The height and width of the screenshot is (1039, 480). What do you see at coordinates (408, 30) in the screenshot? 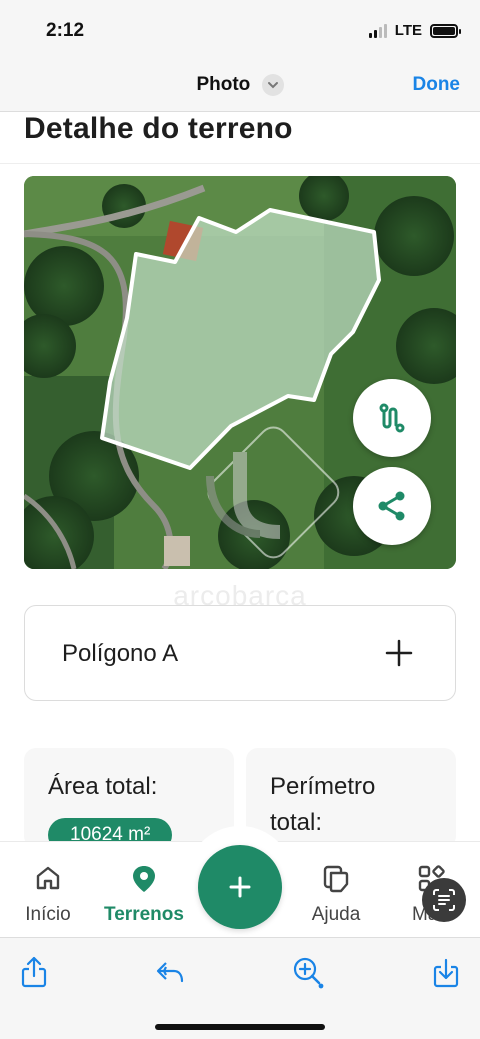
I see `network-type: LTE` at bounding box center [408, 30].